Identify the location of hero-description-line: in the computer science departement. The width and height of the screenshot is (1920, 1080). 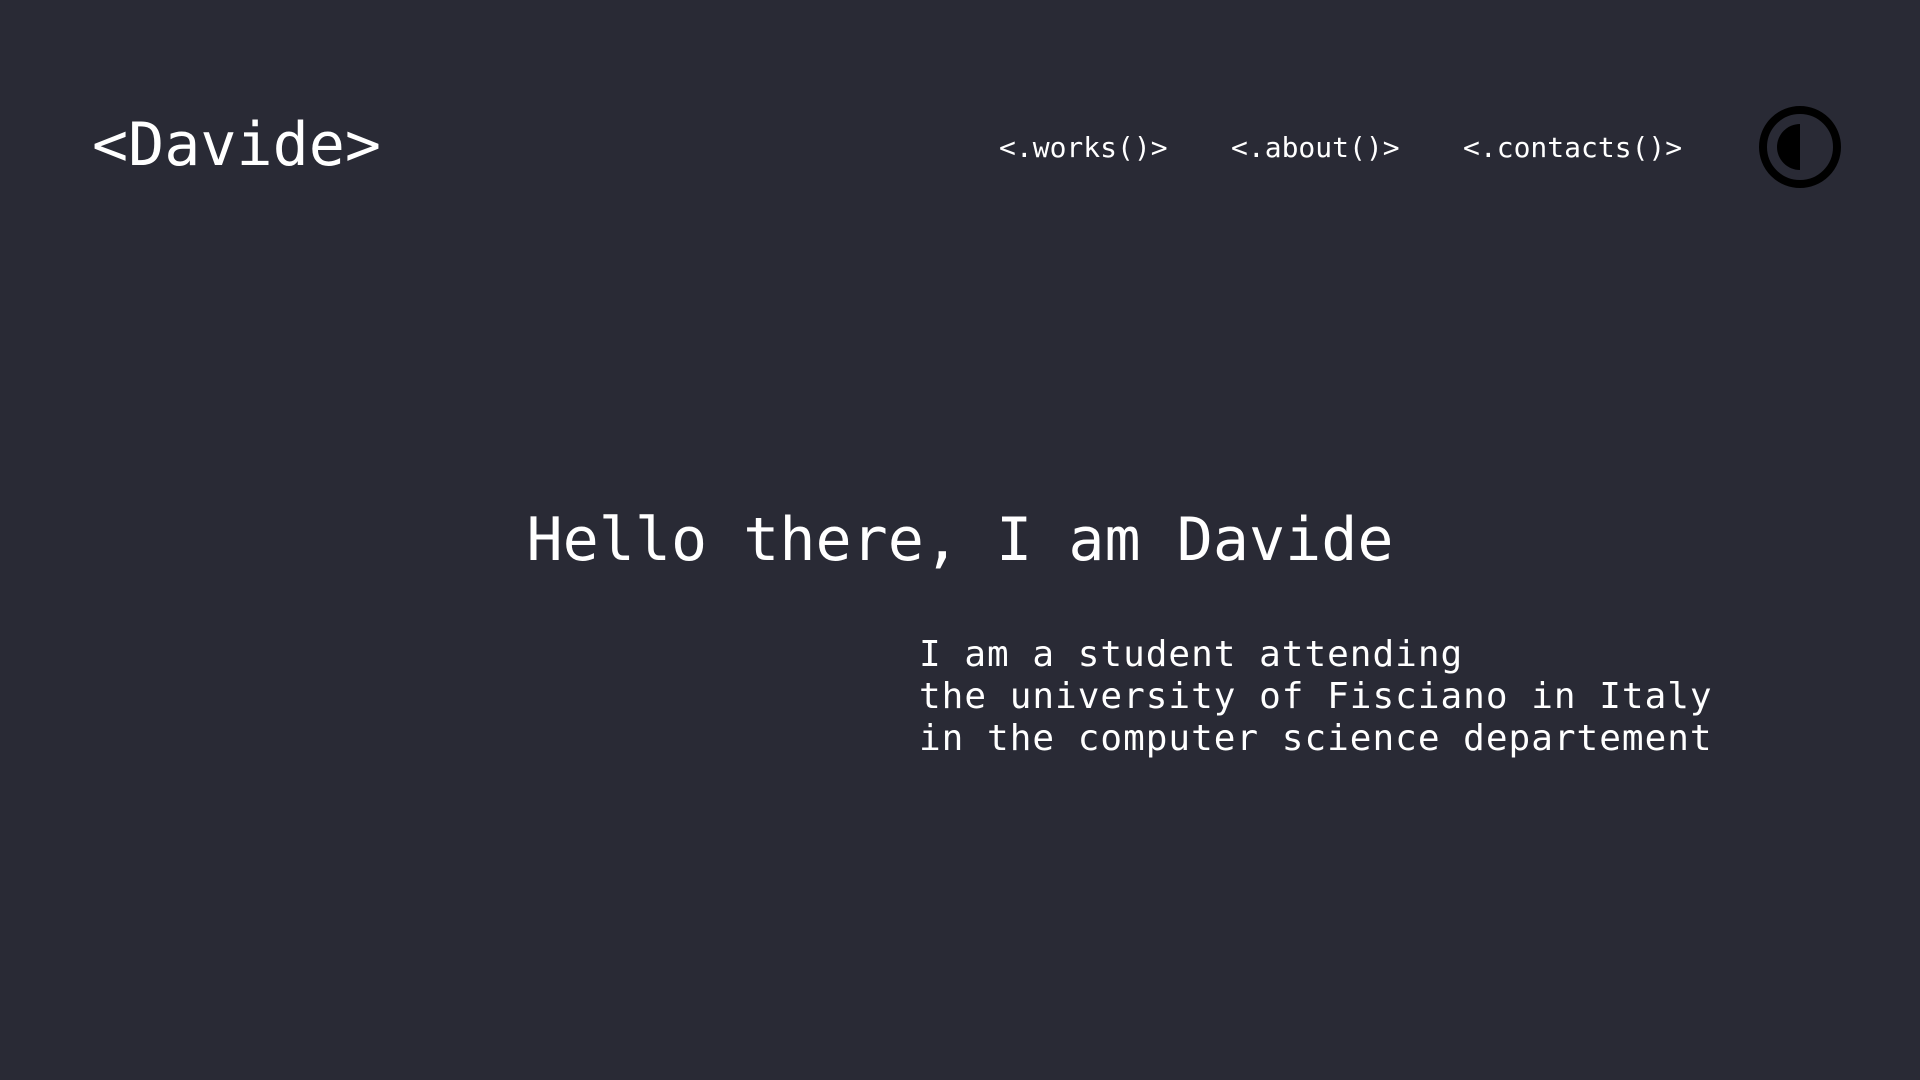
(1316, 738).